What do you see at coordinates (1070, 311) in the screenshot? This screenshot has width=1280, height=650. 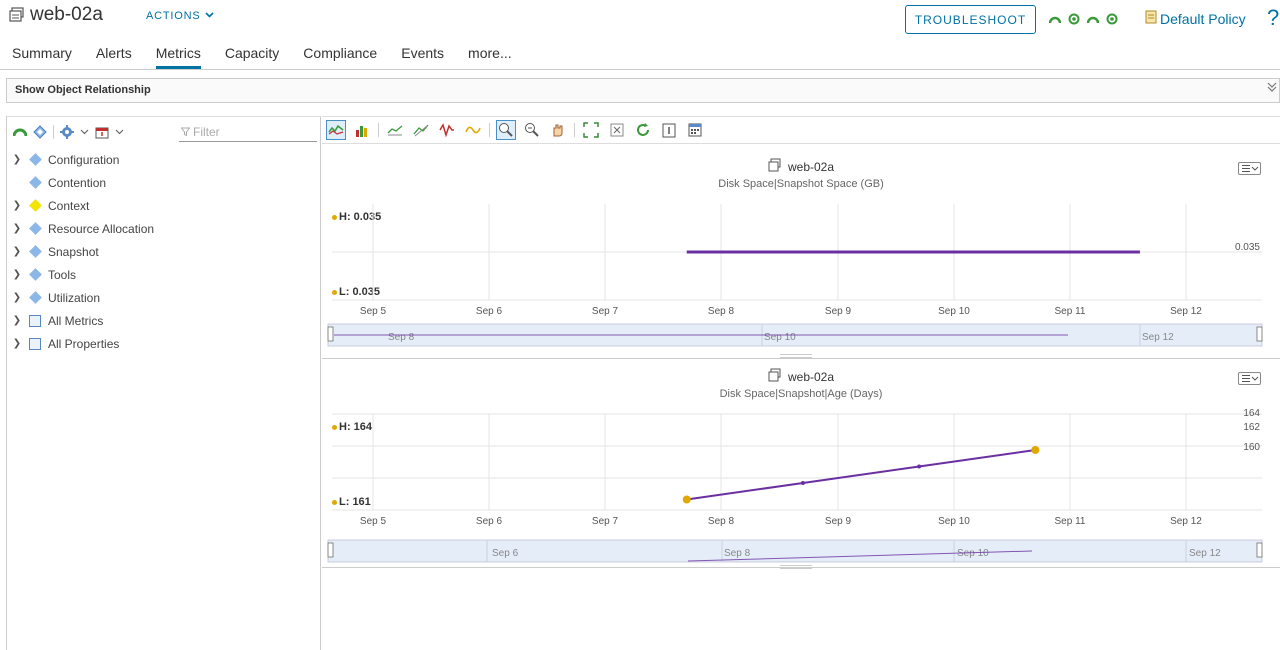 I see `x-tick-label: Sep 11` at bounding box center [1070, 311].